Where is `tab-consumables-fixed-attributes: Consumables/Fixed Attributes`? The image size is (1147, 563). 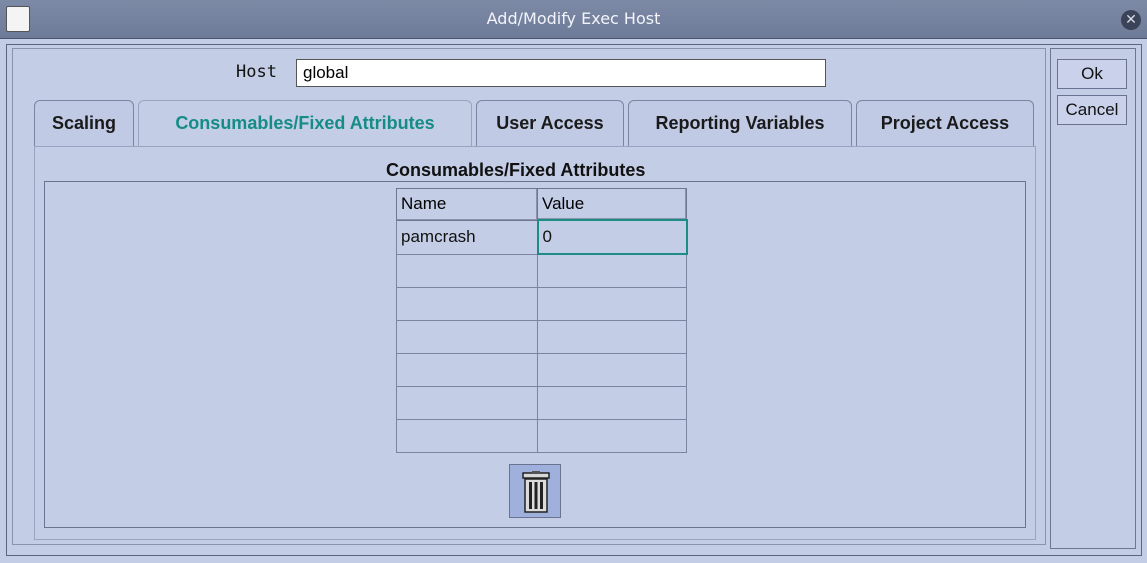 tab-consumables-fixed-attributes: Consumables/Fixed Attributes is located at coordinates (305, 124).